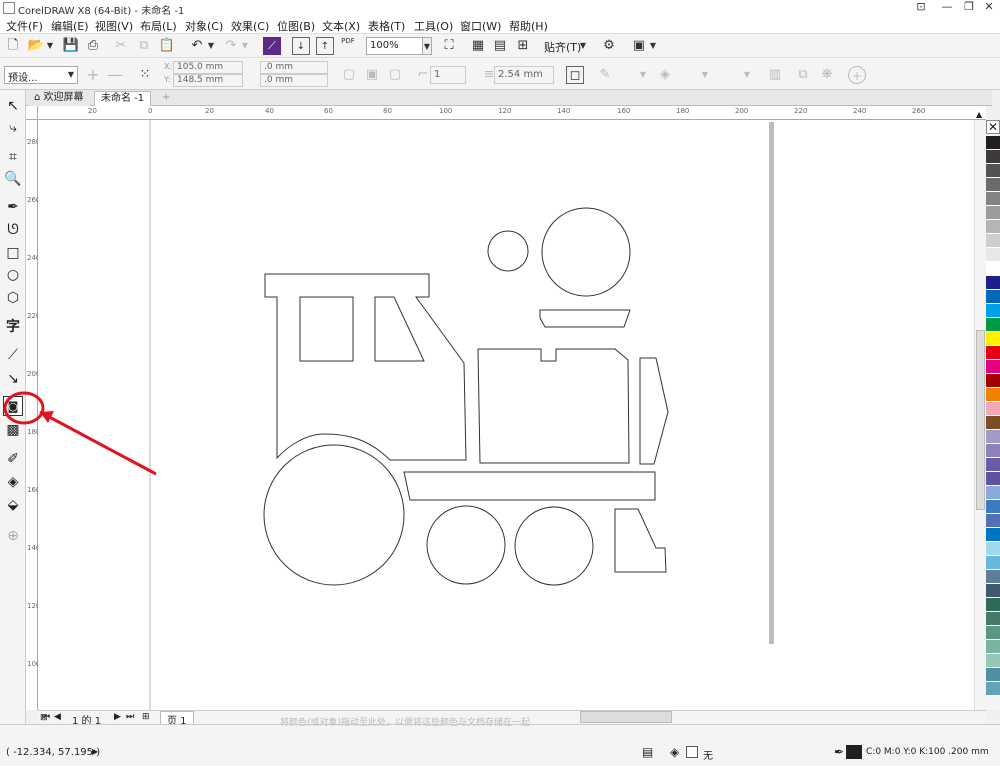  I want to click on new-tab-icon: +, so click(166, 98).